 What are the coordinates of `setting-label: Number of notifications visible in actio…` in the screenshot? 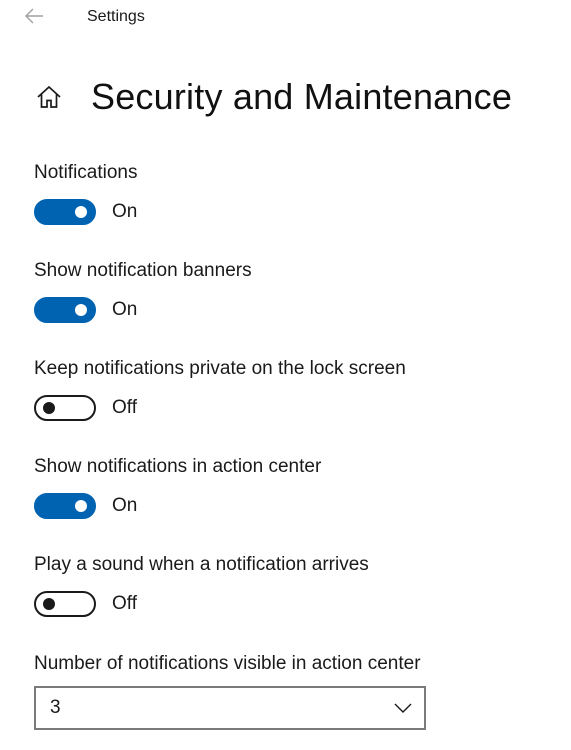 It's located at (227, 663).